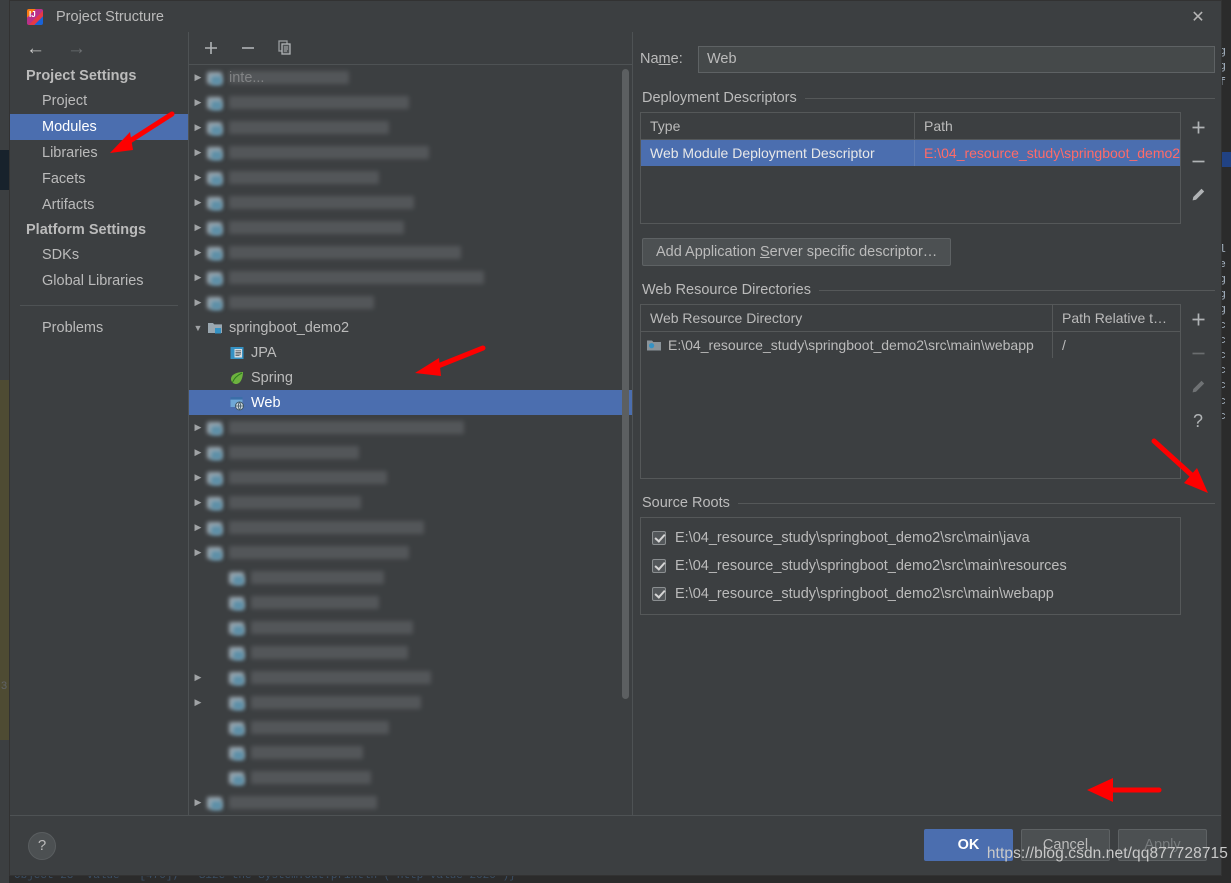 The width and height of the screenshot is (1231, 883). Describe the element at coordinates (198, 328) in the screenshot. I see `chevron-down-icon: ▼` at that location.